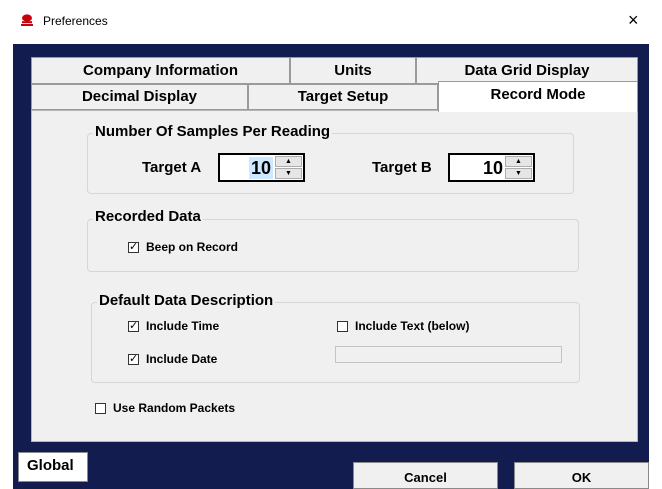 The height and width of the screenshot is (489, 662). What do you see at coordinates (402, 167) in the screenshot?
I see `target-b-label: Target B` at bounding box center [402, 167].